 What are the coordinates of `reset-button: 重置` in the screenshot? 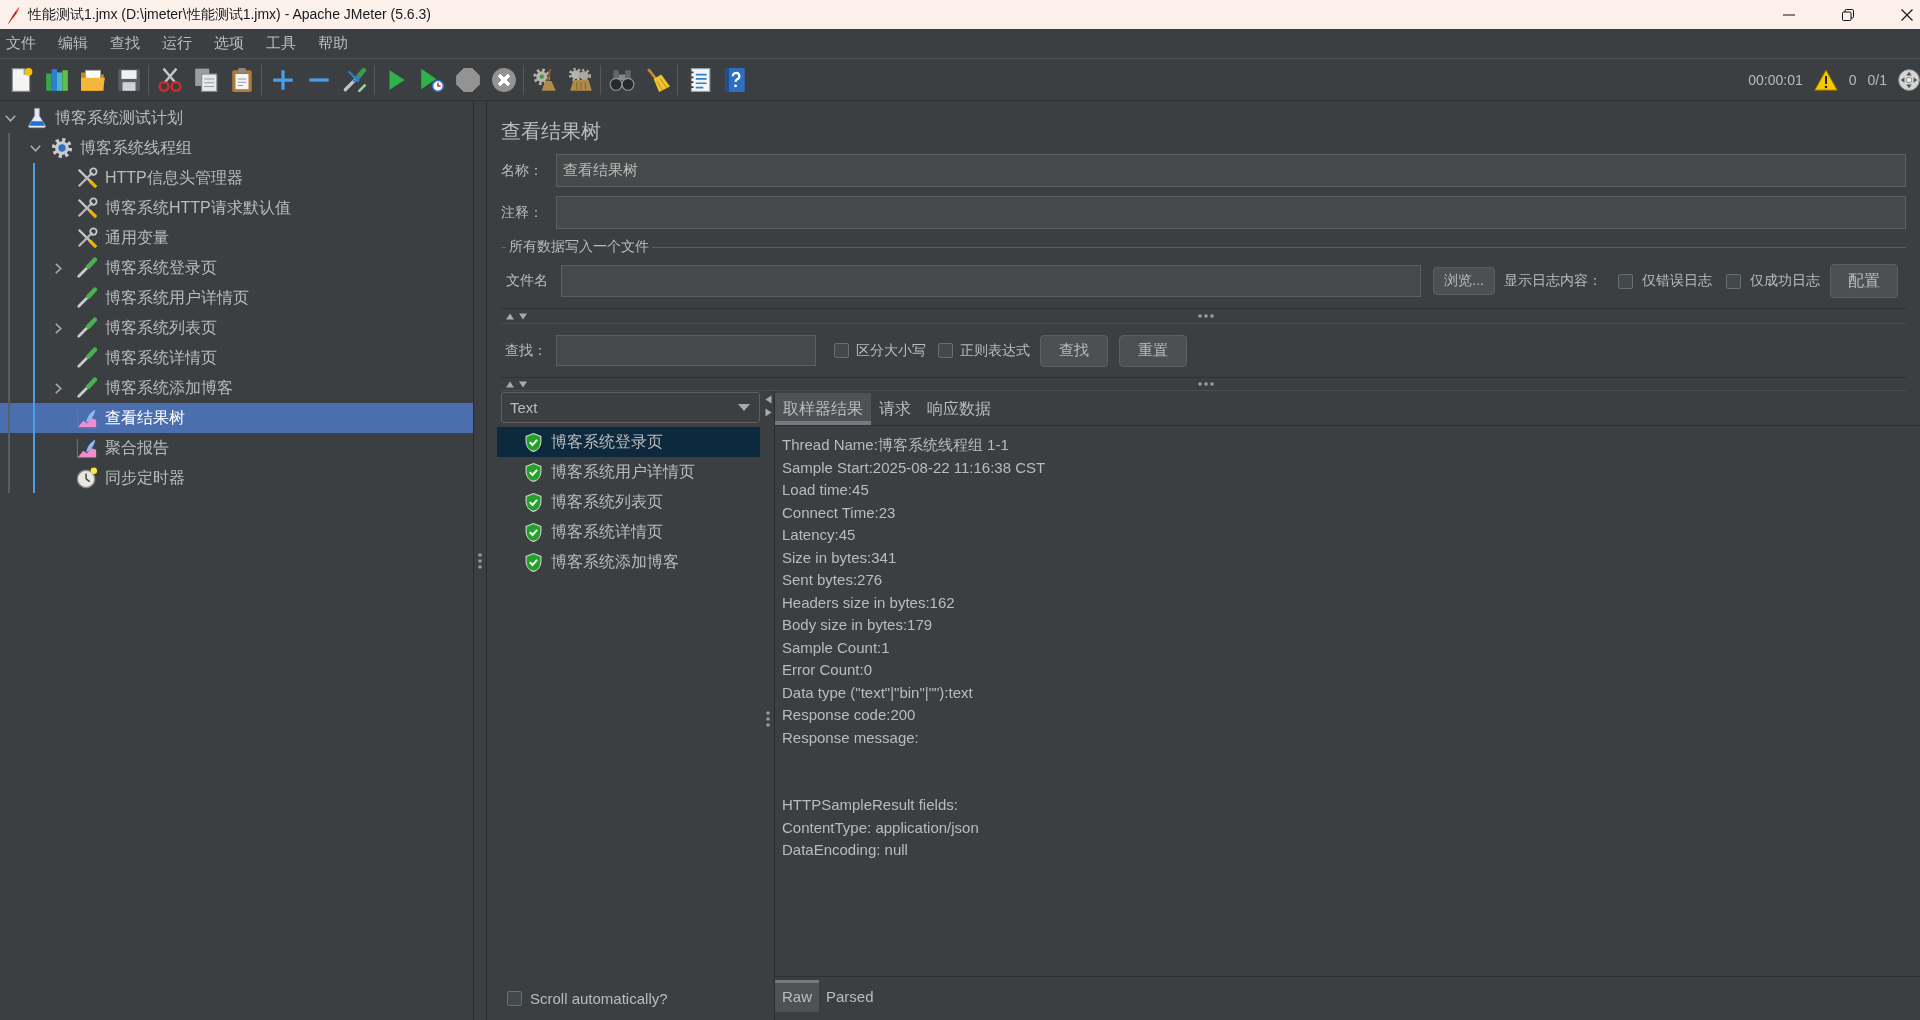 It's located at (1153, 350).